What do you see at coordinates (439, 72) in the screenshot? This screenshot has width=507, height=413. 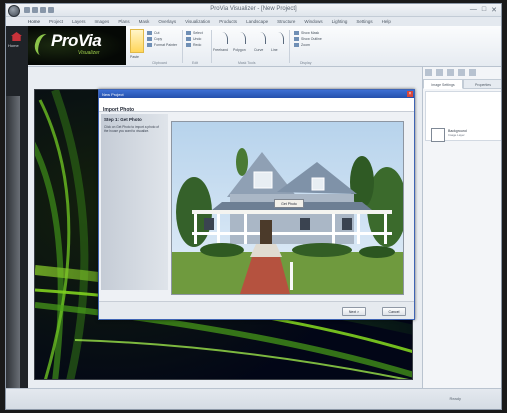 I see `delete-layer-icon` at bounding box center [439, 72].